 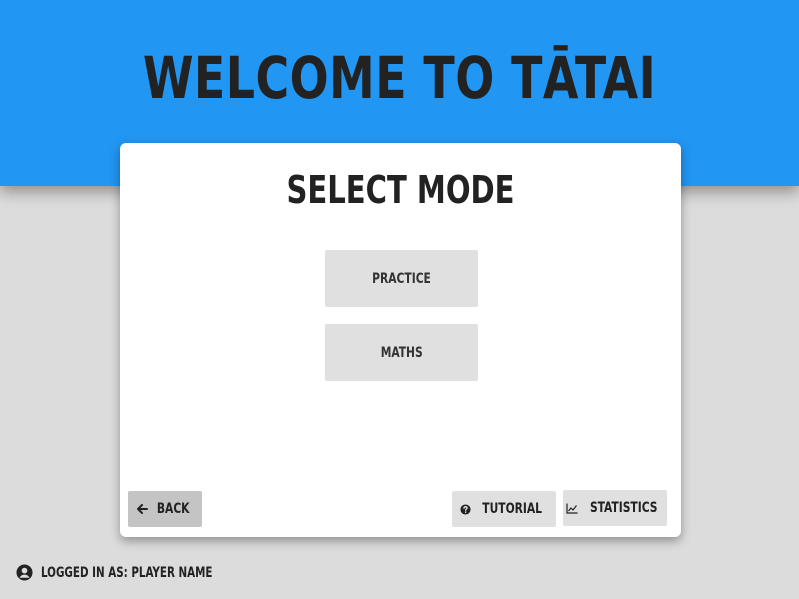 I want to click on statistics-label: STATISTICS, so click(x=624, y=508).